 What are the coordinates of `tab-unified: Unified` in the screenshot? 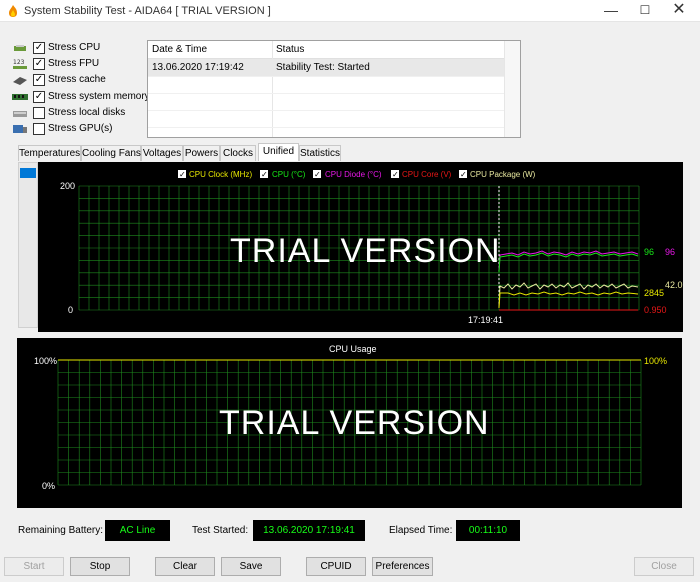 It's located at (278, 152).